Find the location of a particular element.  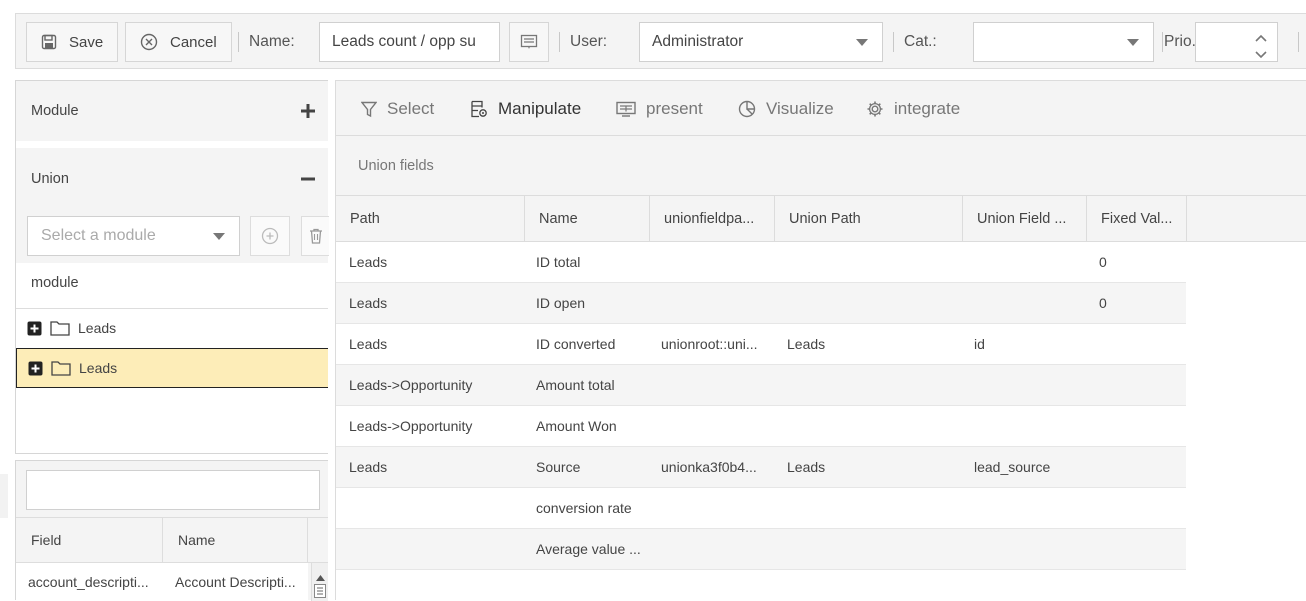

cell-name: Source is located at coordinates (596, 467).